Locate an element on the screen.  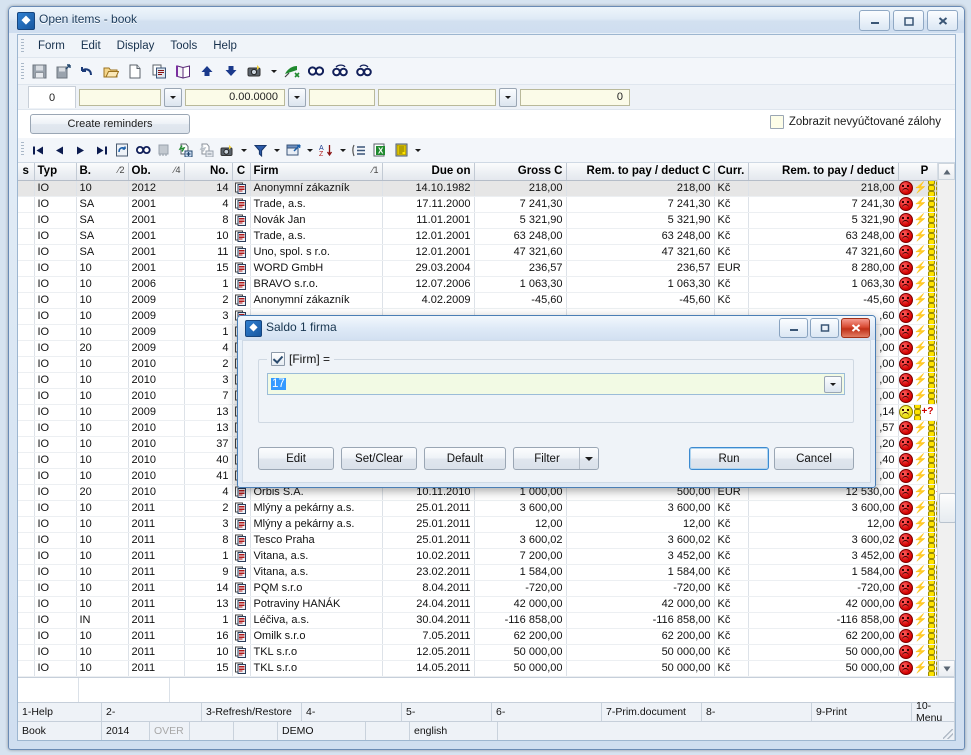
cell-rem1: 1 063,30 is located at coordinates (640, 284).